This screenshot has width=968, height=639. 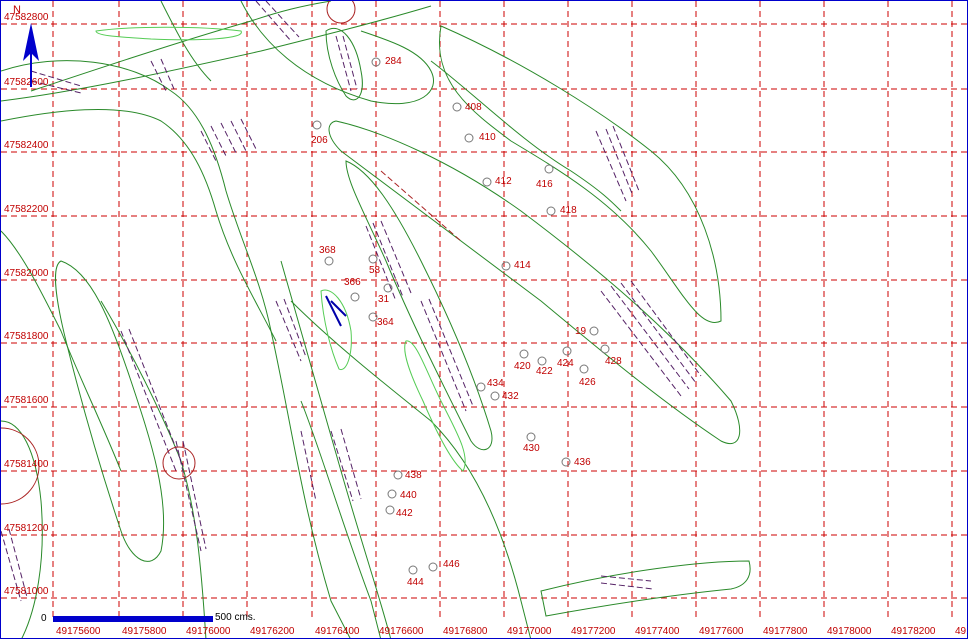 What do you see at coordinates (319, 140) in the screenshot?
I see `site-label: 206` at bounding box center [319, 140].